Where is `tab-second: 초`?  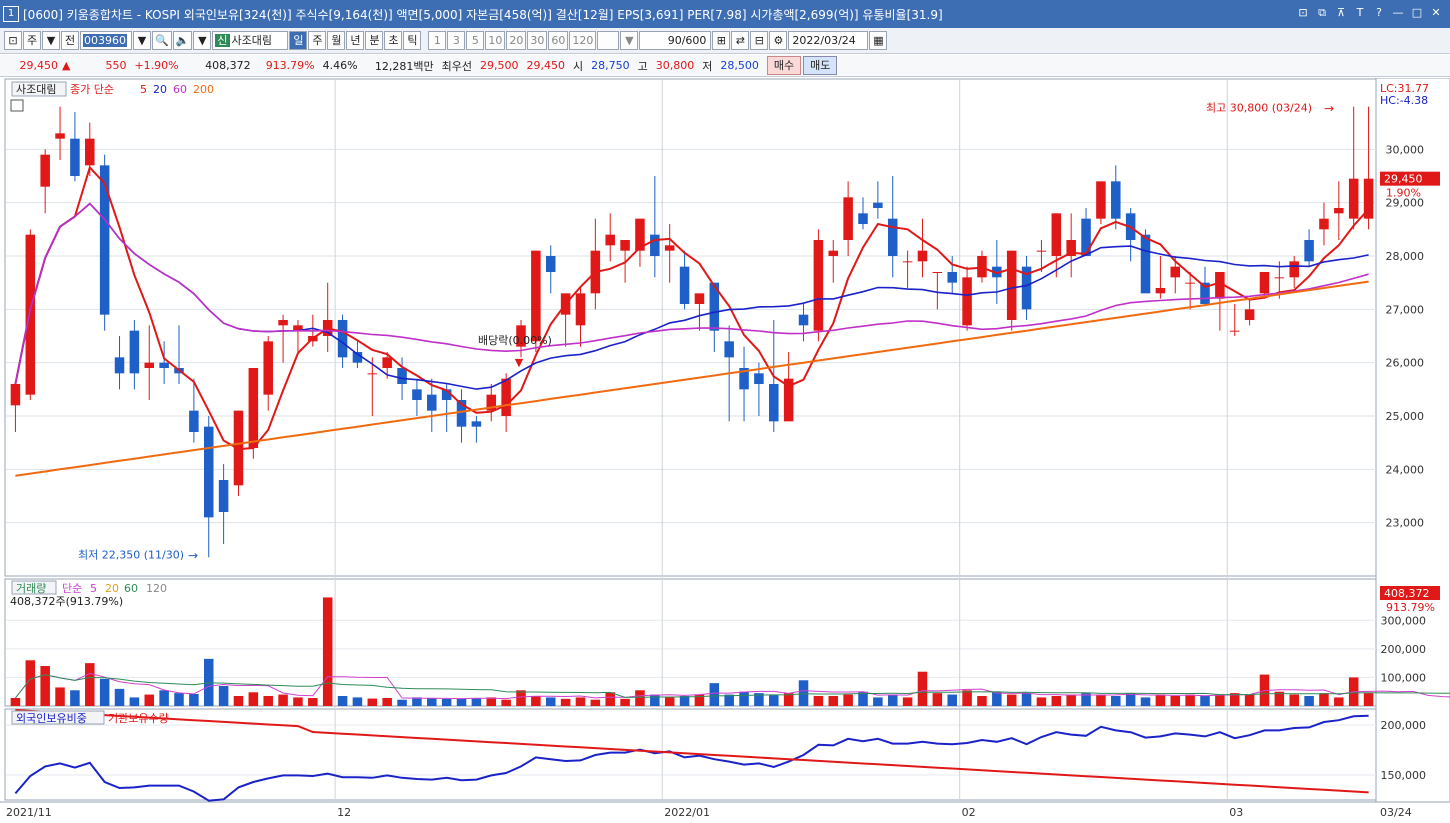
tab-second: 초 is located at coordinates (393, 40).